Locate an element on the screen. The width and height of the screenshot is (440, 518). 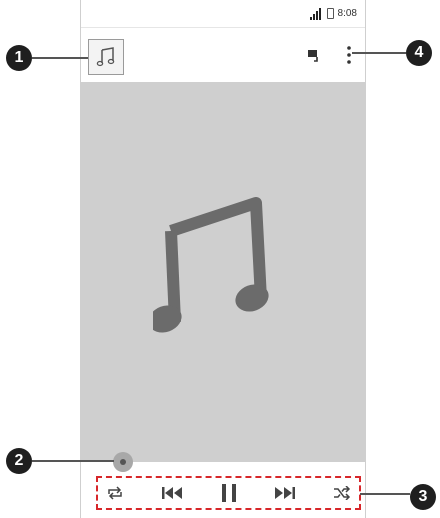
shuffle-button is located at coordinates (342, 493).